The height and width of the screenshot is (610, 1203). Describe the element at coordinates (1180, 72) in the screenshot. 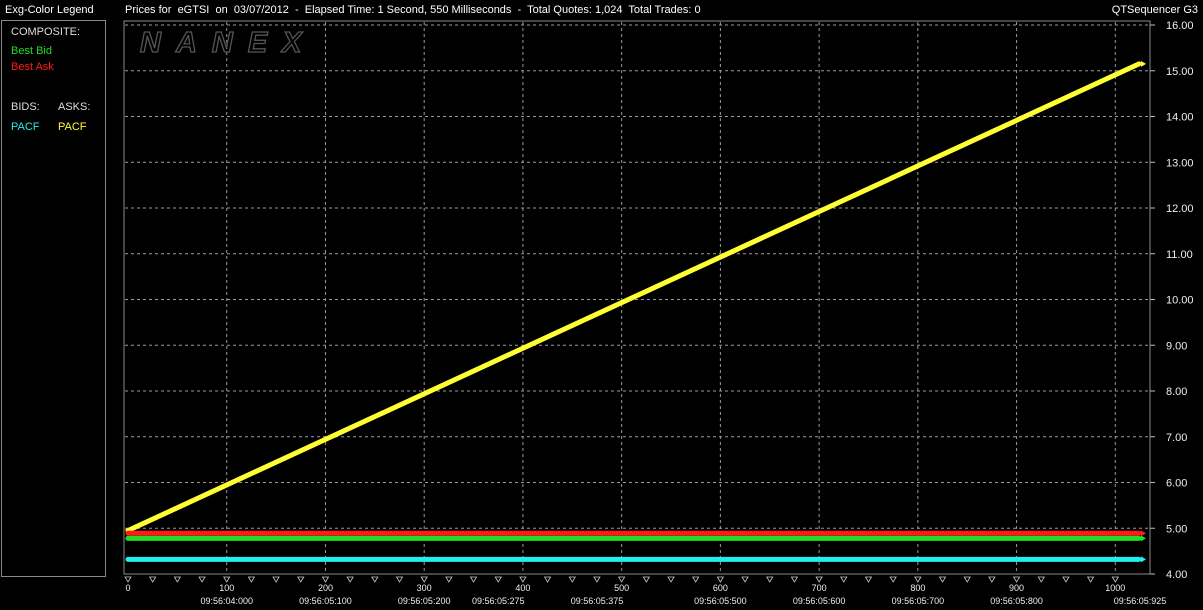

I see `y-tick-label: 15.00` at that location.